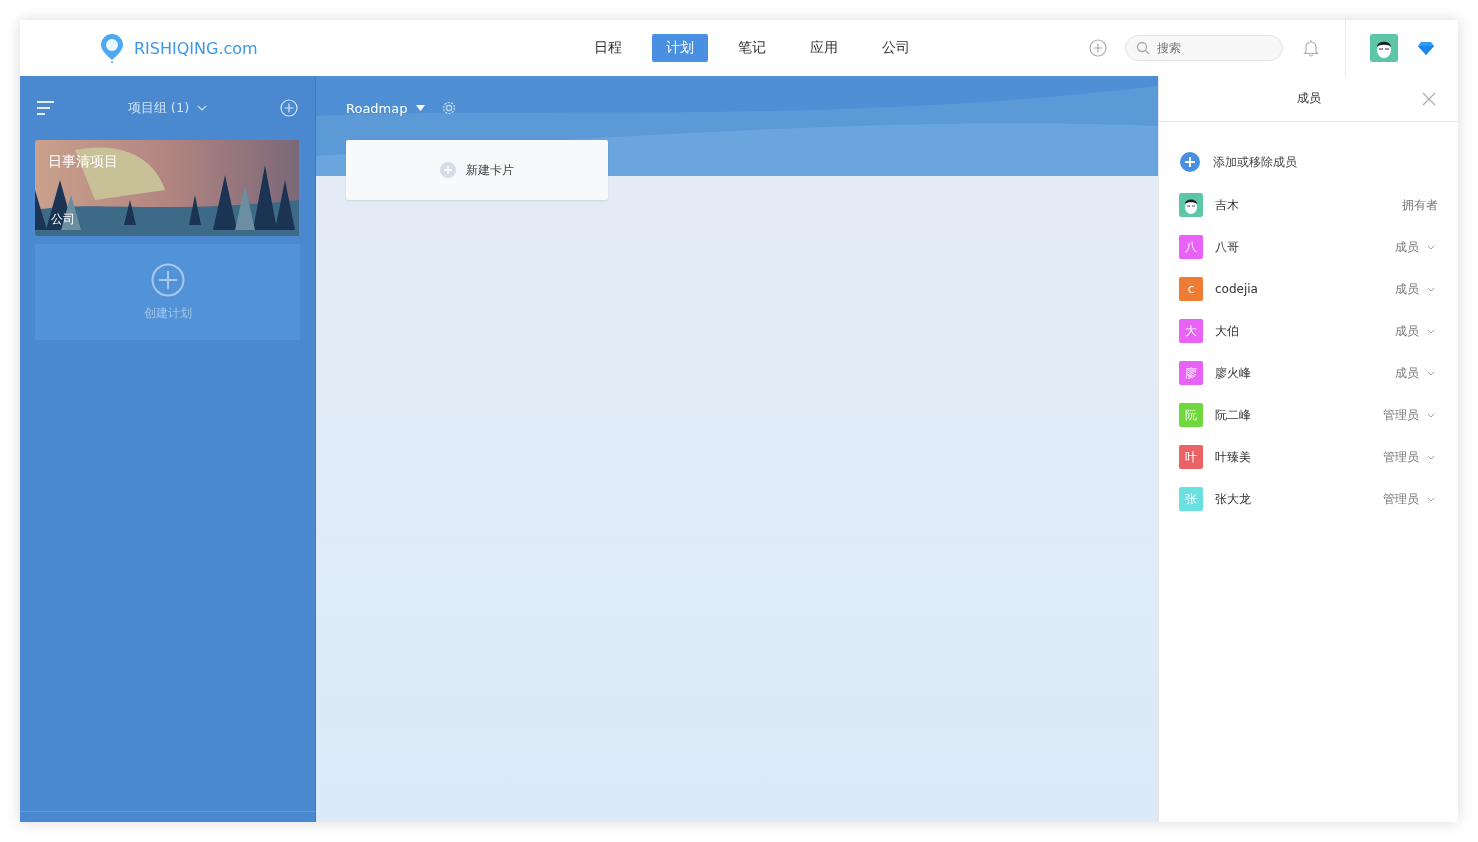 The width and height of the screenshot is (1478, 842). Describe the element at coordinates (1233, 415) in the screenshot. I see `member-name: 阮二峰` at that location.